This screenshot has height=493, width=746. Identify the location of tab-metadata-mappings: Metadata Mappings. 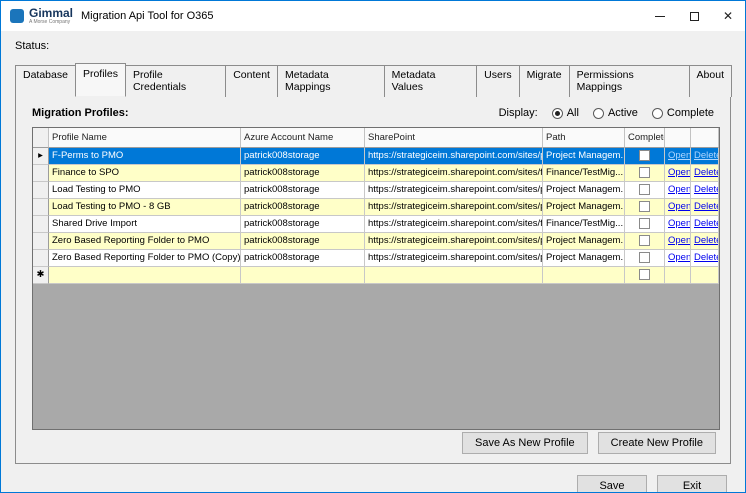
(330, 81).